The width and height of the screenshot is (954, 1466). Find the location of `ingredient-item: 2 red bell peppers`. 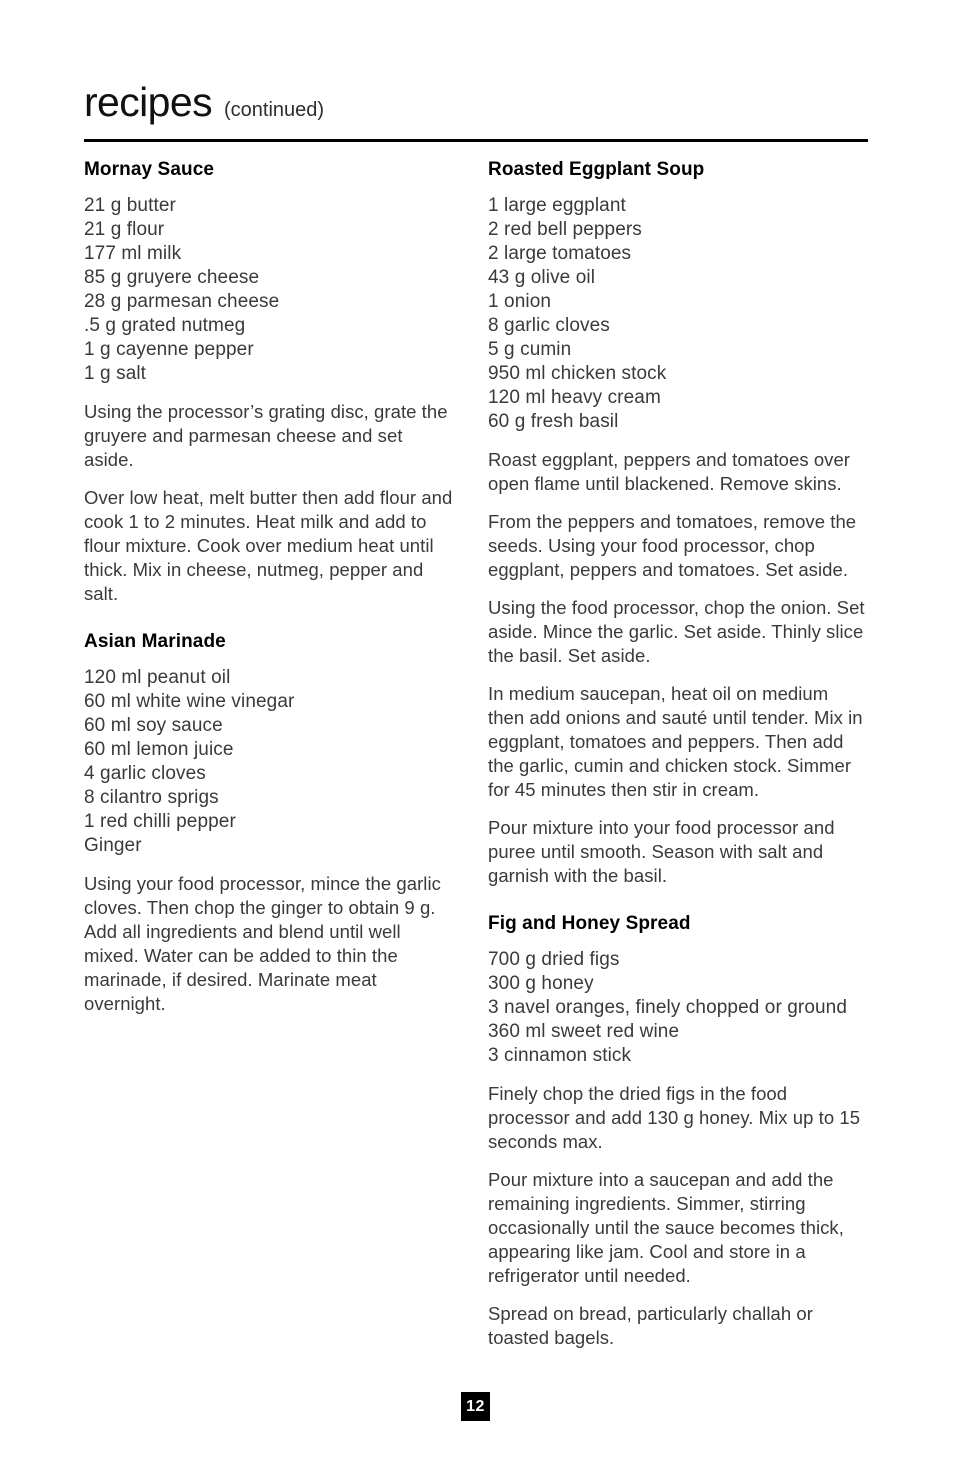

ingredient-item: 2 red bell peppers is located at coordinates (565, 229).